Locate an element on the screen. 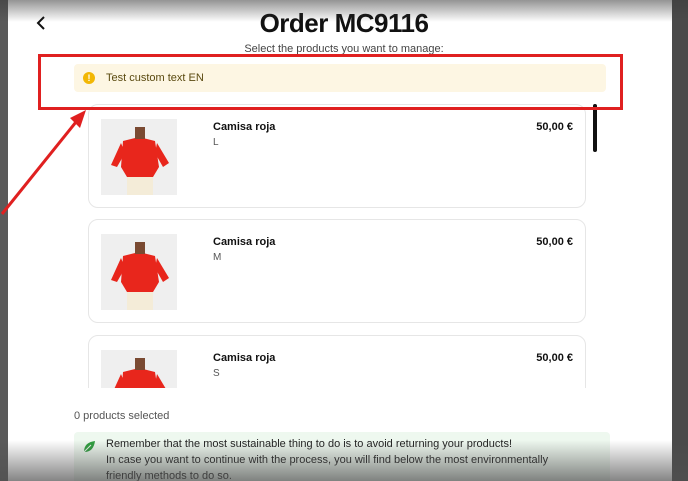 The height and width of the screenshot is (481, 688). annotation-highlight-box is located at coordinates (330, 82).